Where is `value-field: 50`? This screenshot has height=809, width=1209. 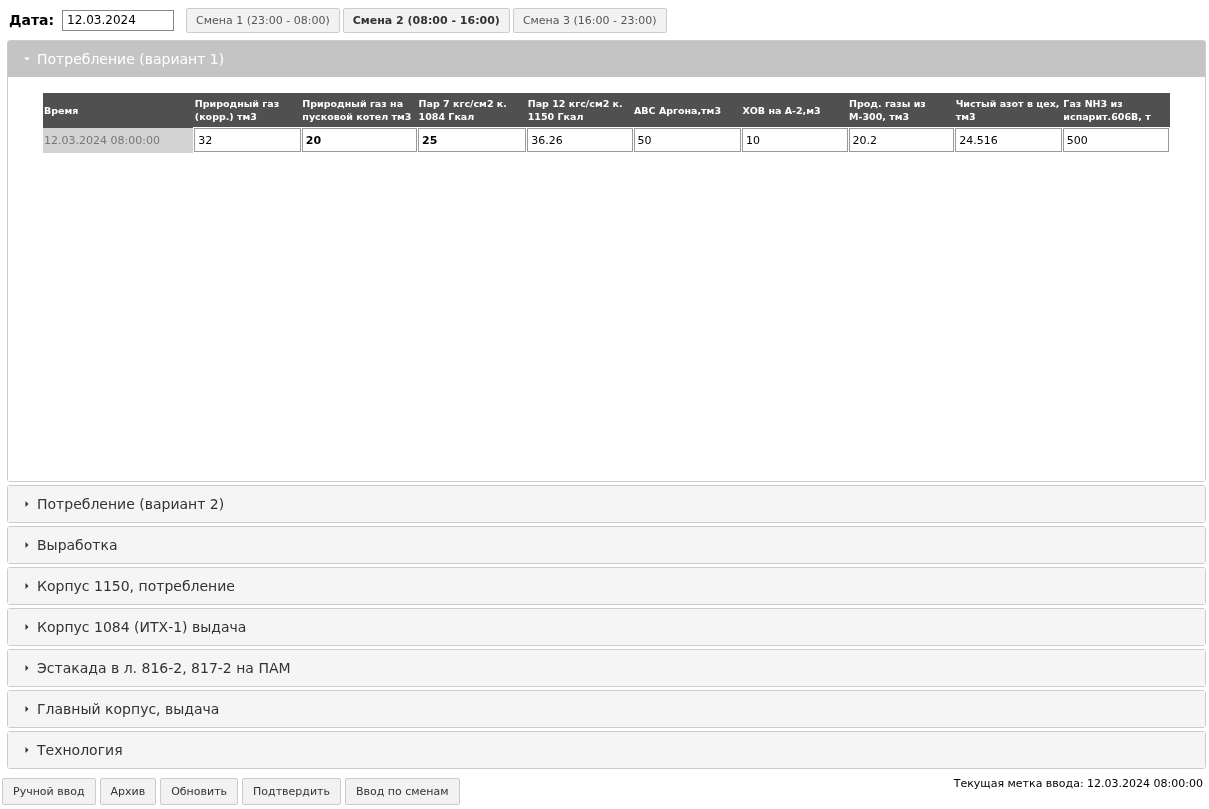 value-field: 50 is located at coordinates (687, 140).